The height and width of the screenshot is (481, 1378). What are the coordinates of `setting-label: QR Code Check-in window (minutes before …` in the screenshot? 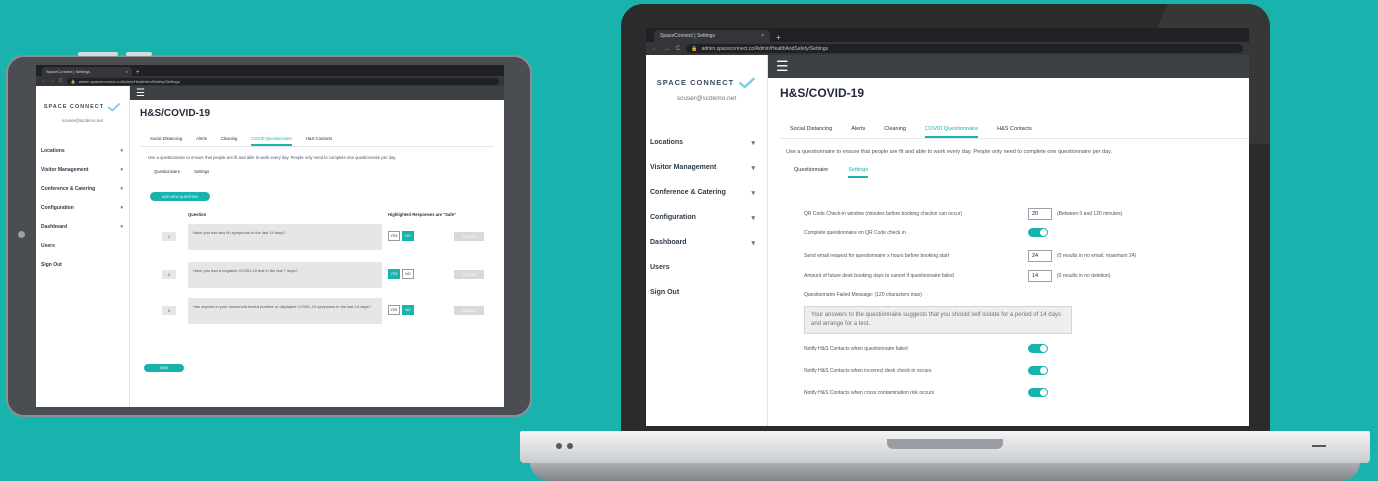 It's located at (883, 214).